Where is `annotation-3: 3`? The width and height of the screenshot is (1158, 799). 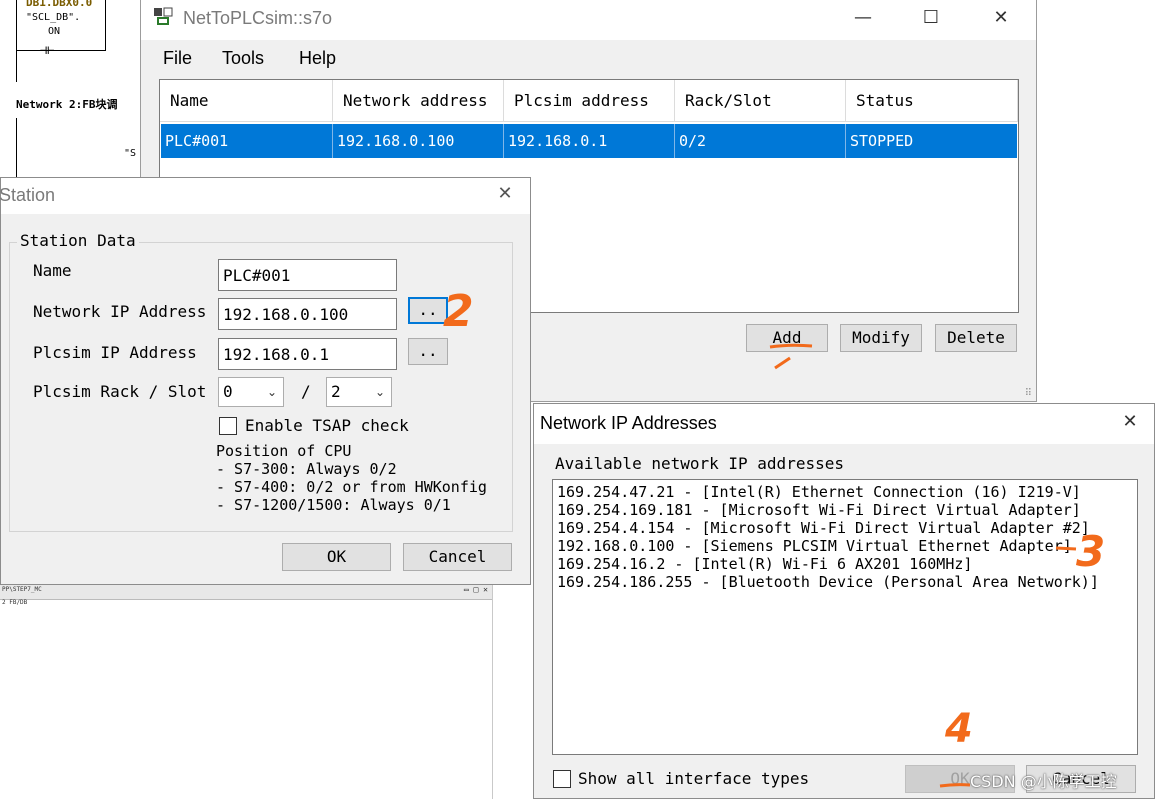 annotation-3: 3 is located at coordinates (1091, 551).